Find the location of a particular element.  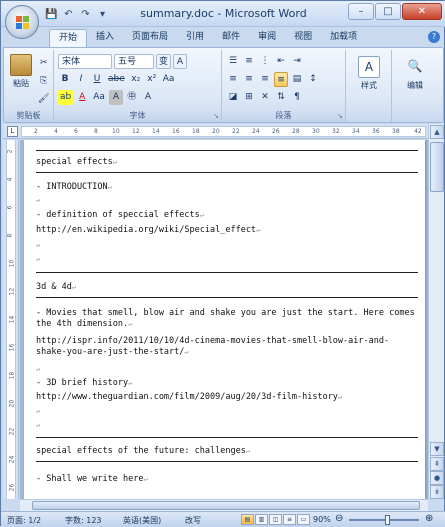

tab-addins: 加载项 is located at coordinates (343, 38).